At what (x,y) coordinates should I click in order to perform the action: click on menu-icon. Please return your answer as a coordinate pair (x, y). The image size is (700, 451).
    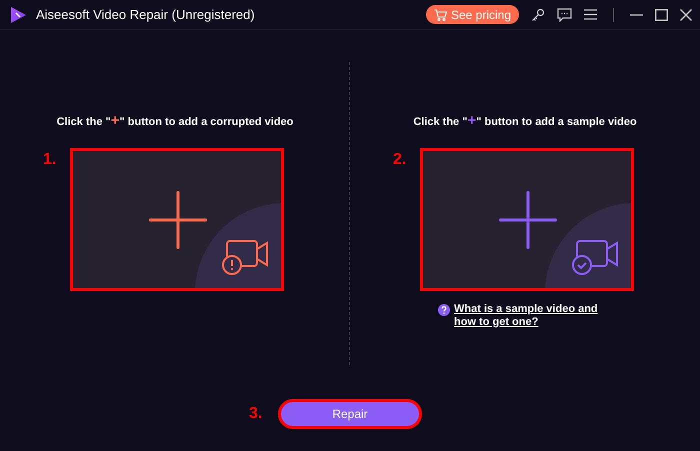
    Looking at the image, I should click on (590, 14).